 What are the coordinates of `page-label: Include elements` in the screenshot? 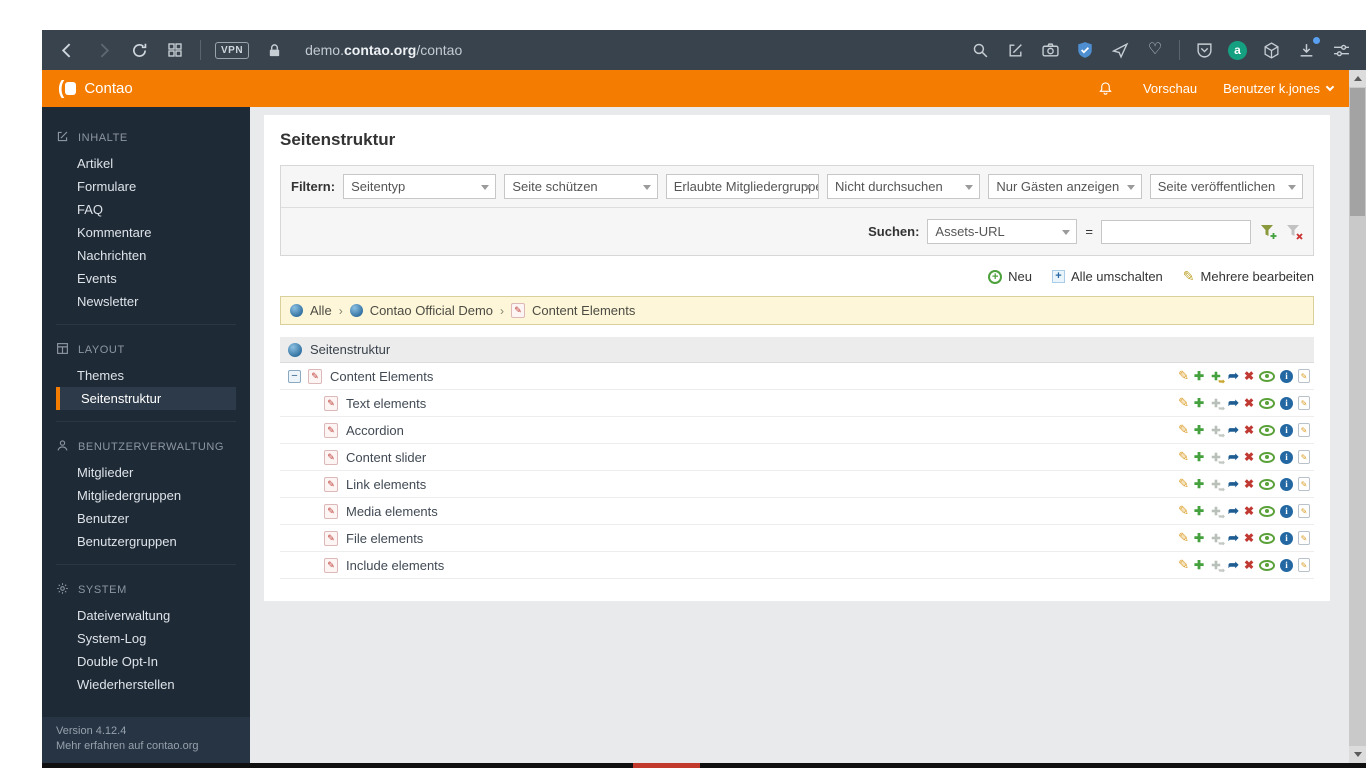 It's located at (395, 565).